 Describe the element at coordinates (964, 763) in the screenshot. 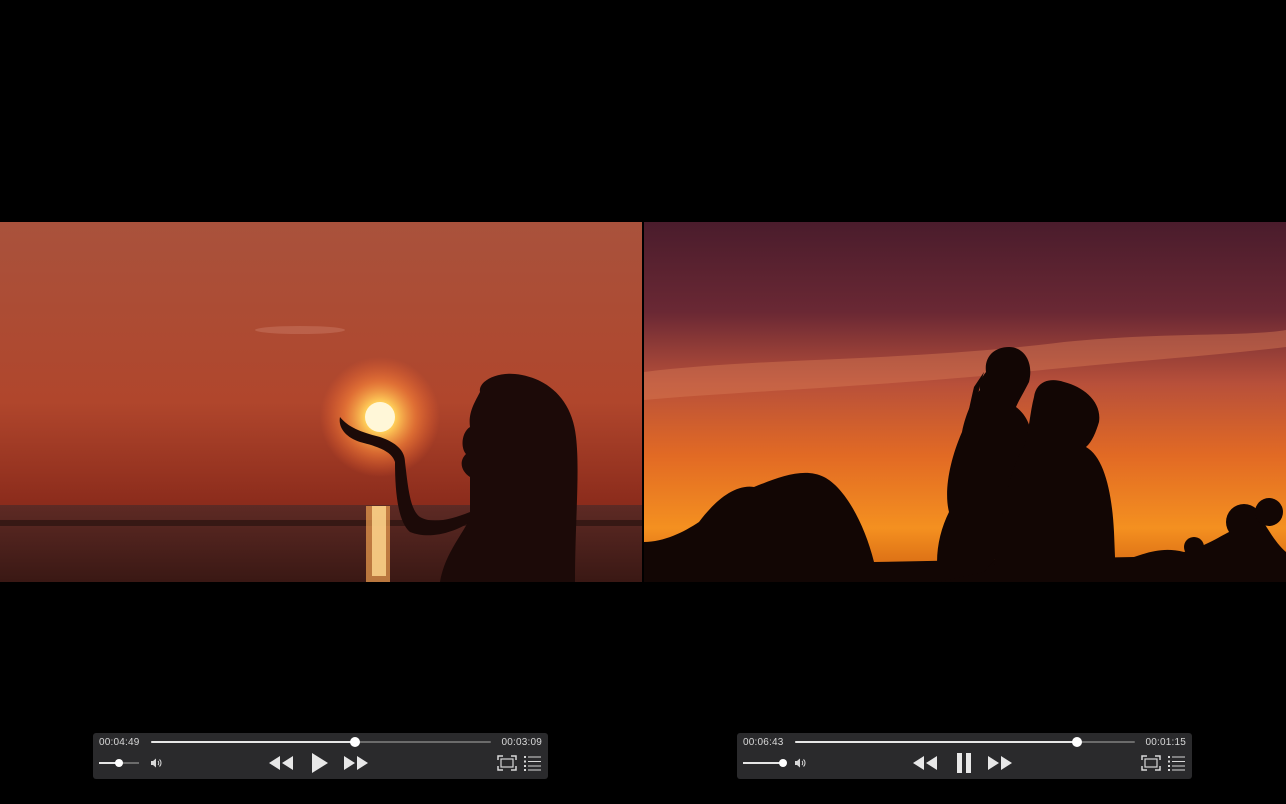

I see `pause-icon` at that location.